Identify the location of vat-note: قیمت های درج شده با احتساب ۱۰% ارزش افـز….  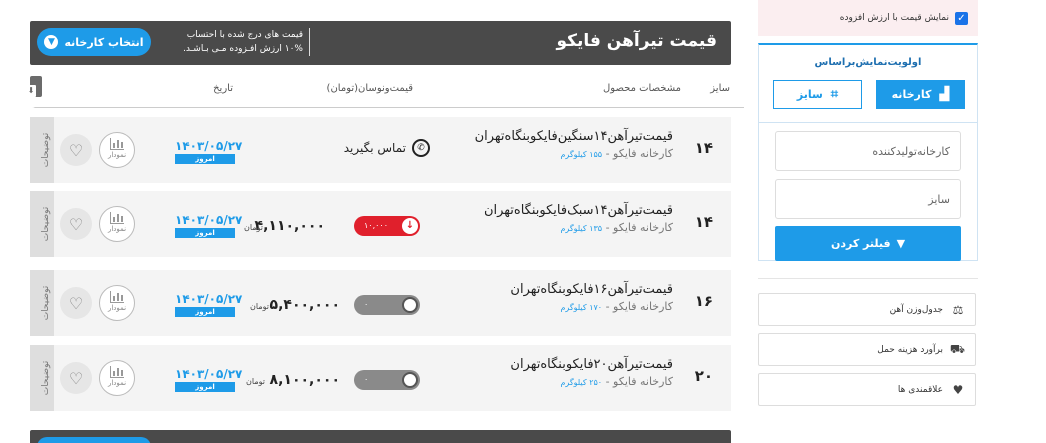
(240, 42).